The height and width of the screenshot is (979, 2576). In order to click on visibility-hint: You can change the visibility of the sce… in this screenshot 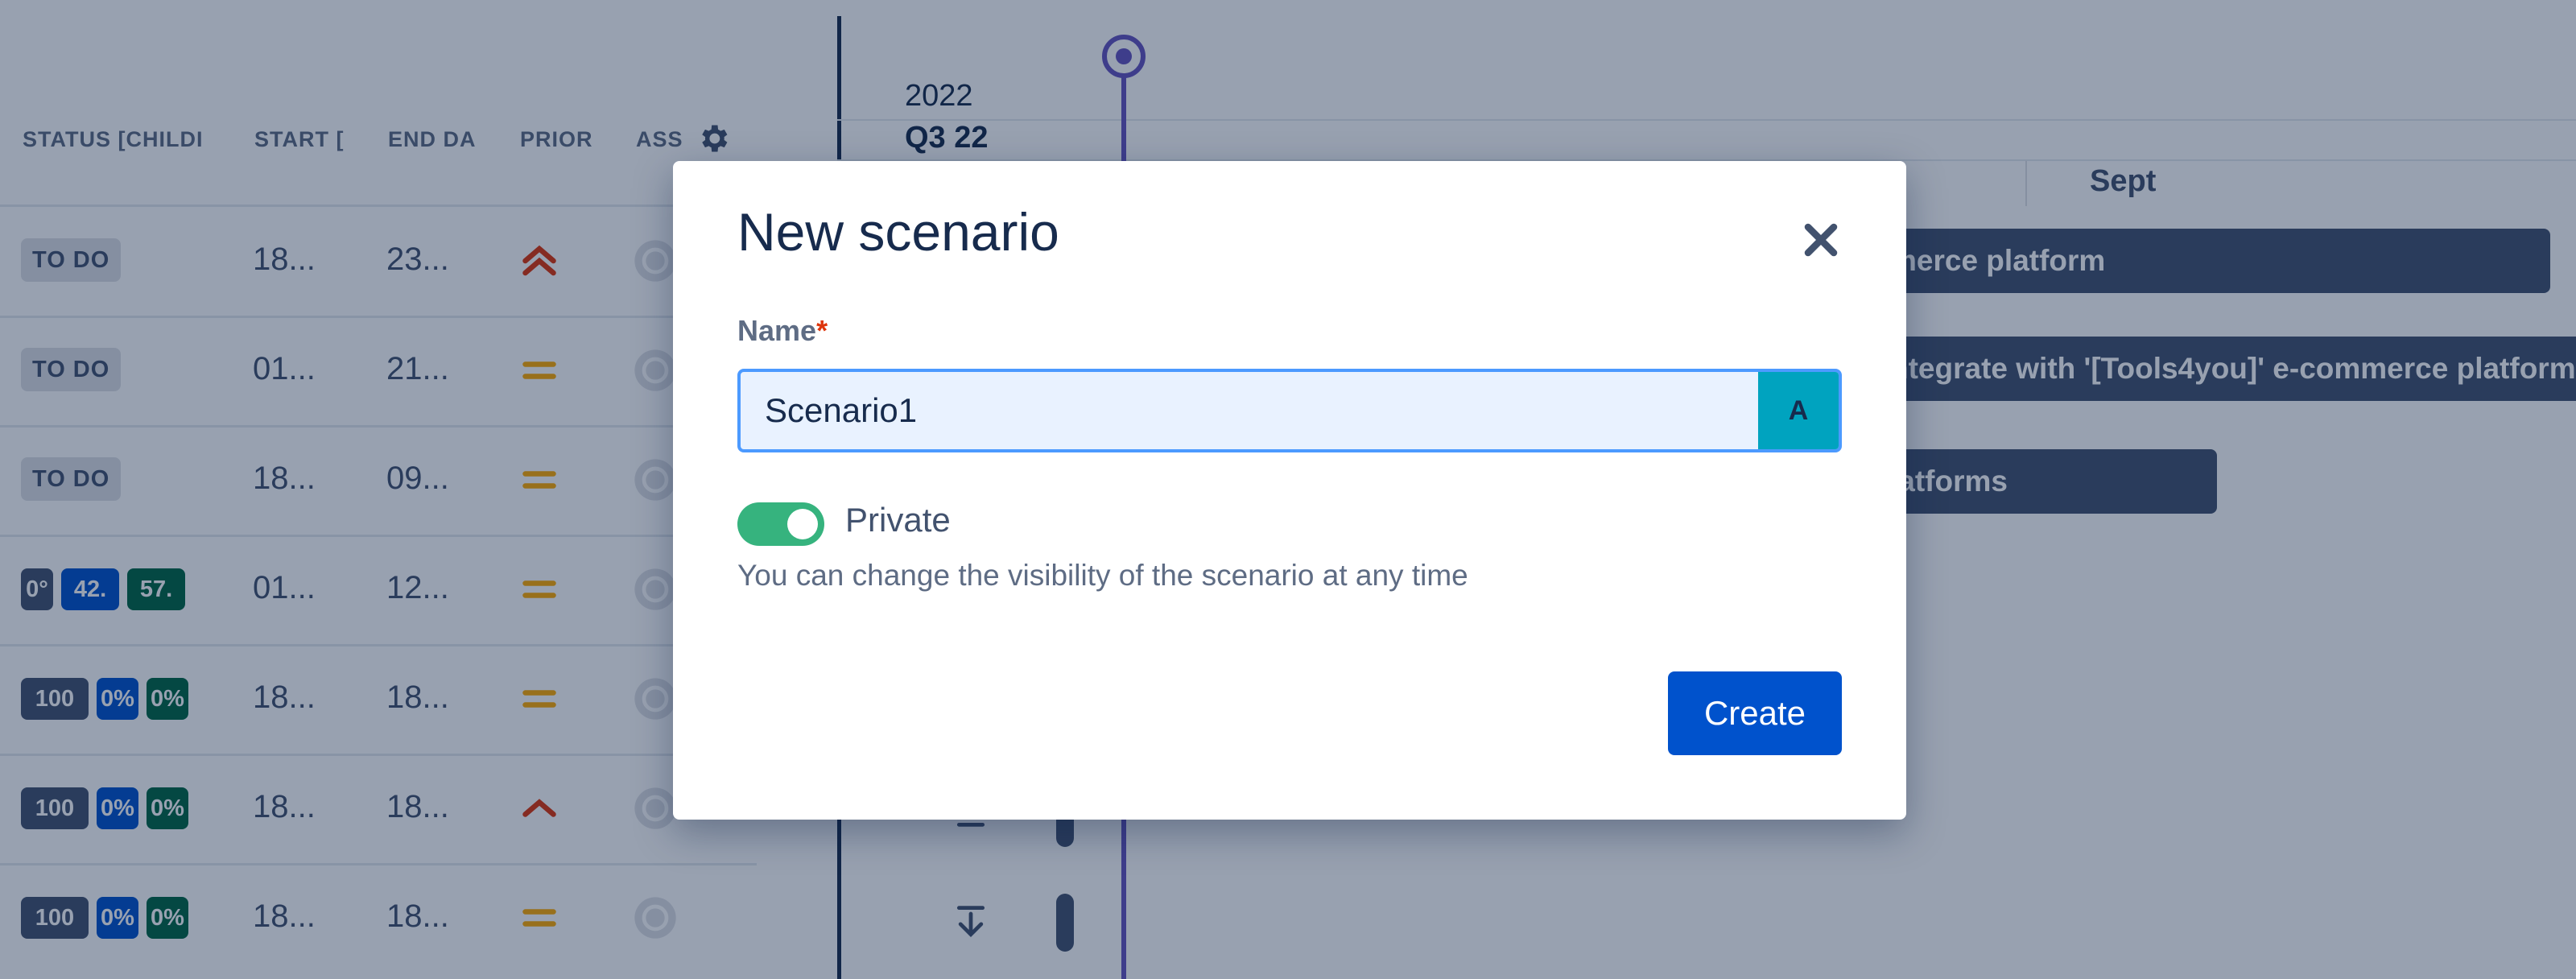, I will do `click(1102, 576)`.